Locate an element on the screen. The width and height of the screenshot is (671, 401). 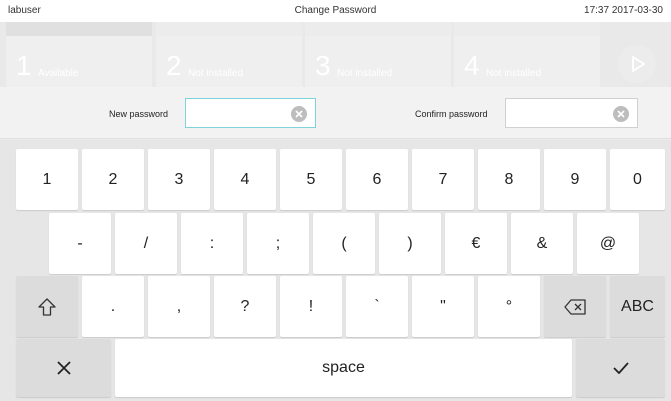
clock: 17:37 2017-03-30 is located at coordinates (623, 10).